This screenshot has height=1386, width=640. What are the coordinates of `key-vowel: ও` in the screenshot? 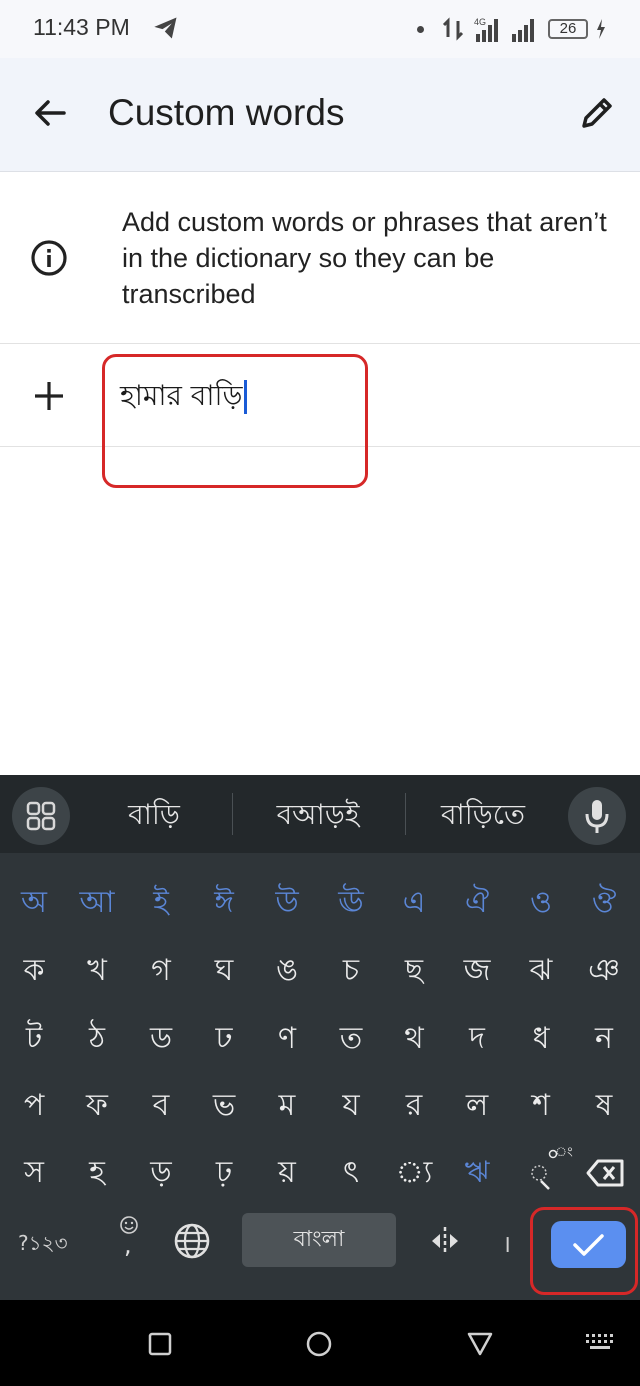 It's located at (541, 903).